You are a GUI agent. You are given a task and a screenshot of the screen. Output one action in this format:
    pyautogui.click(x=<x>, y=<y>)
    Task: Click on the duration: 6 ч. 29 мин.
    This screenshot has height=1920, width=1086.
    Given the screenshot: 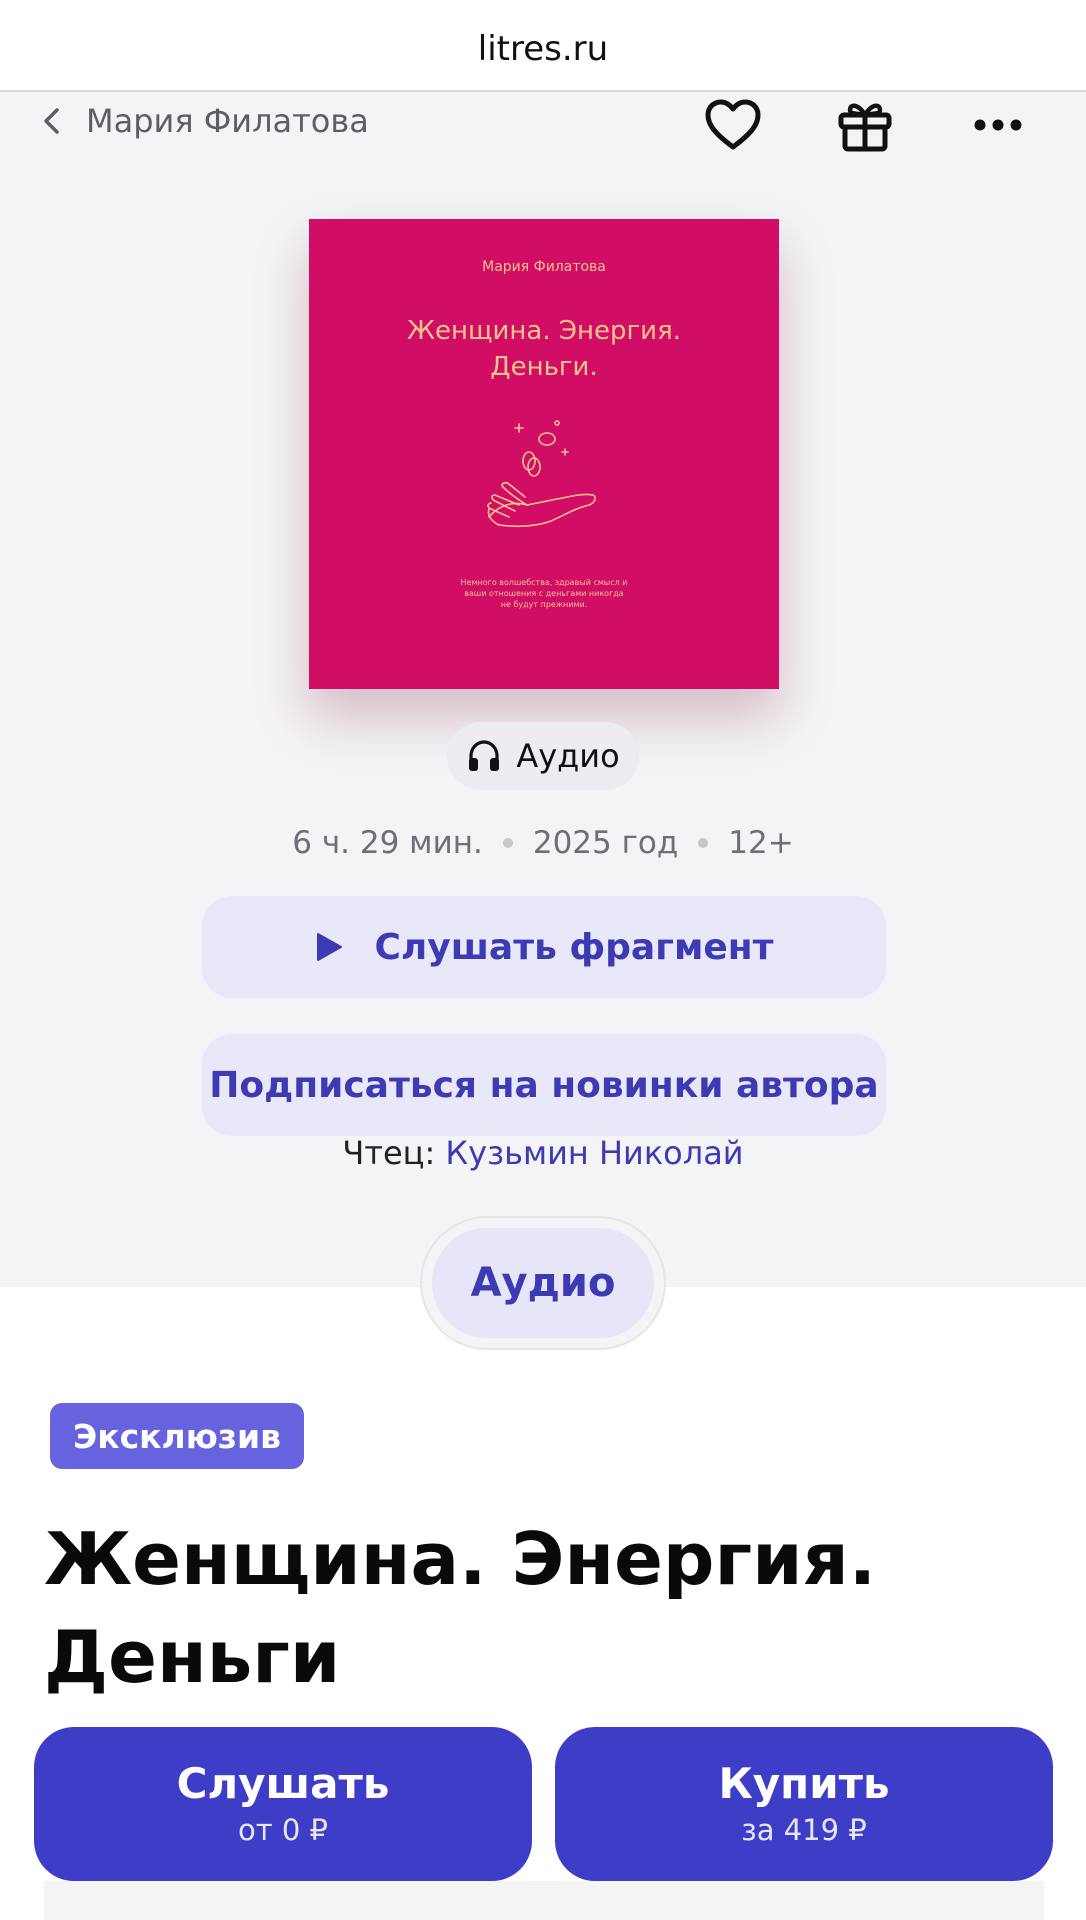 What is the action you would take?
    pyautogui.click(x=387, y=843)
    